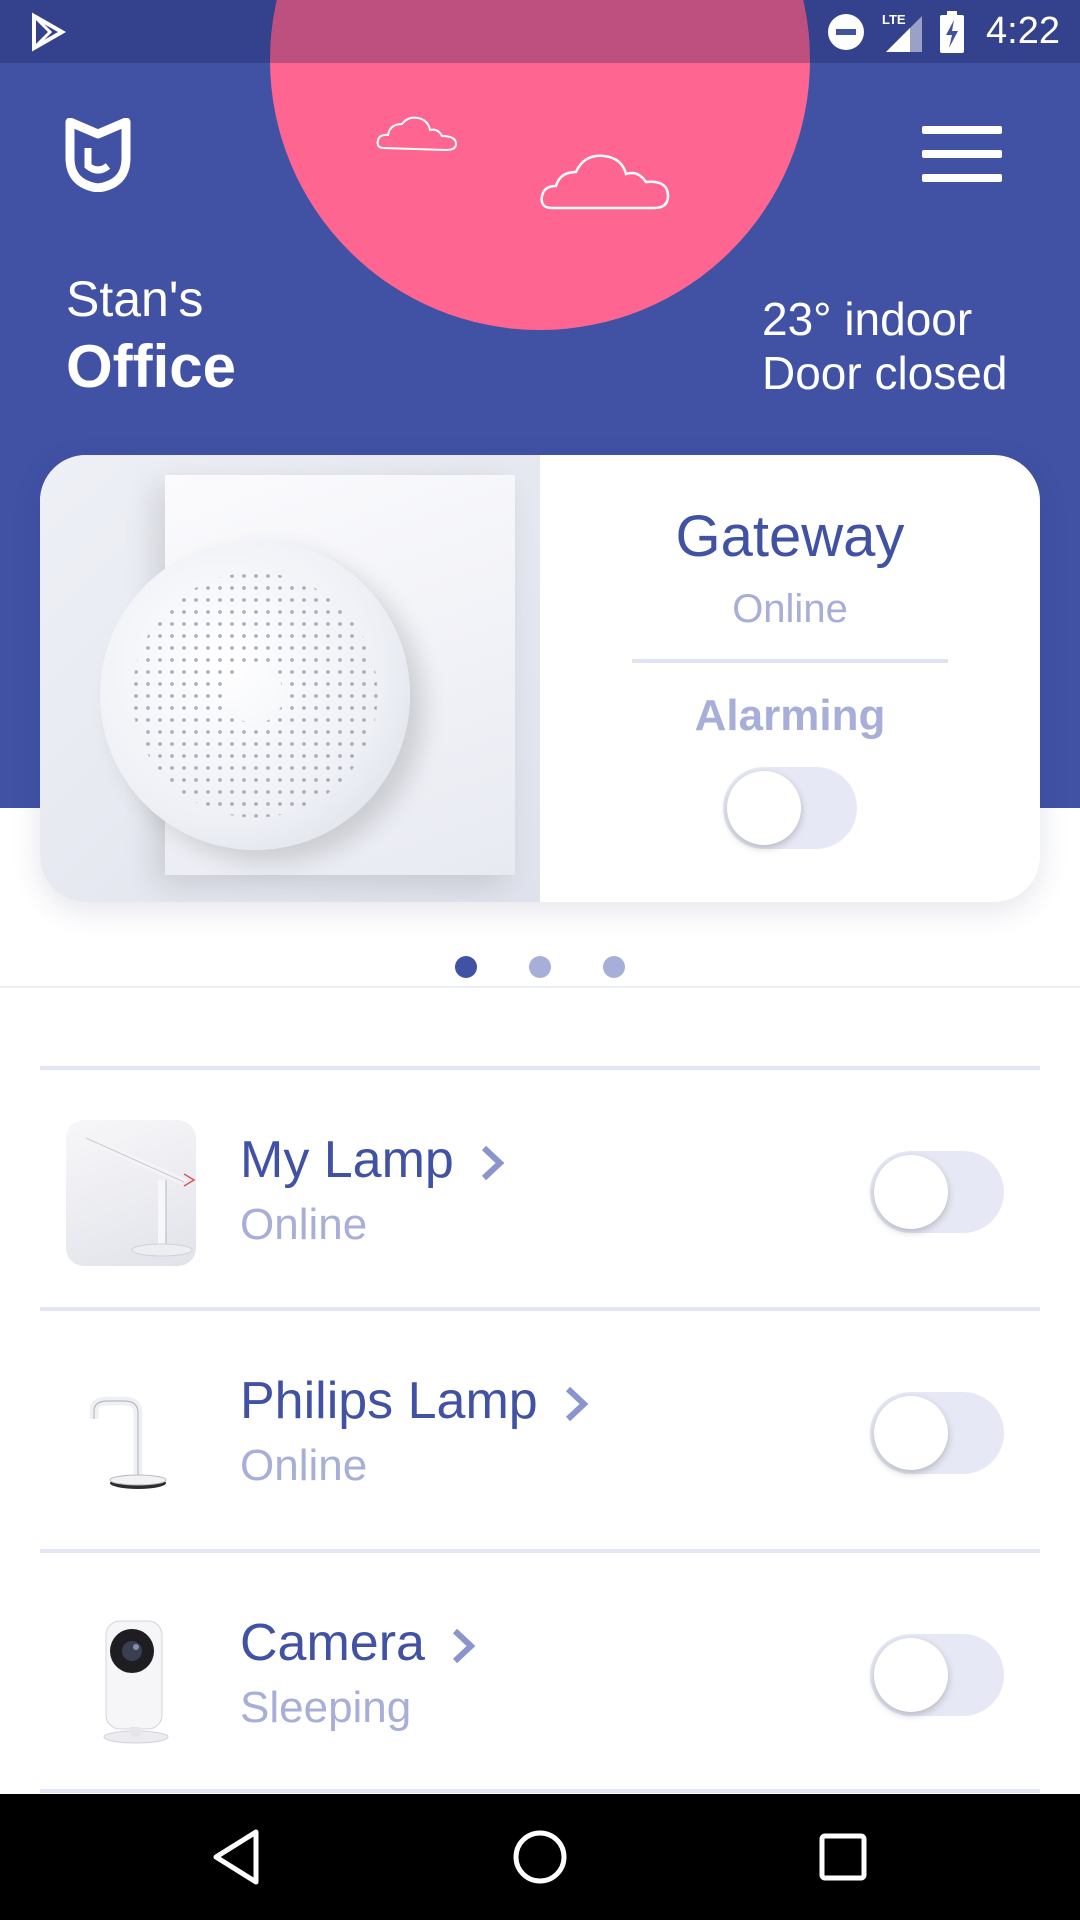 The height and width of the screenshot is (1920, 1080). I want to click on divider, so click(790, 661).